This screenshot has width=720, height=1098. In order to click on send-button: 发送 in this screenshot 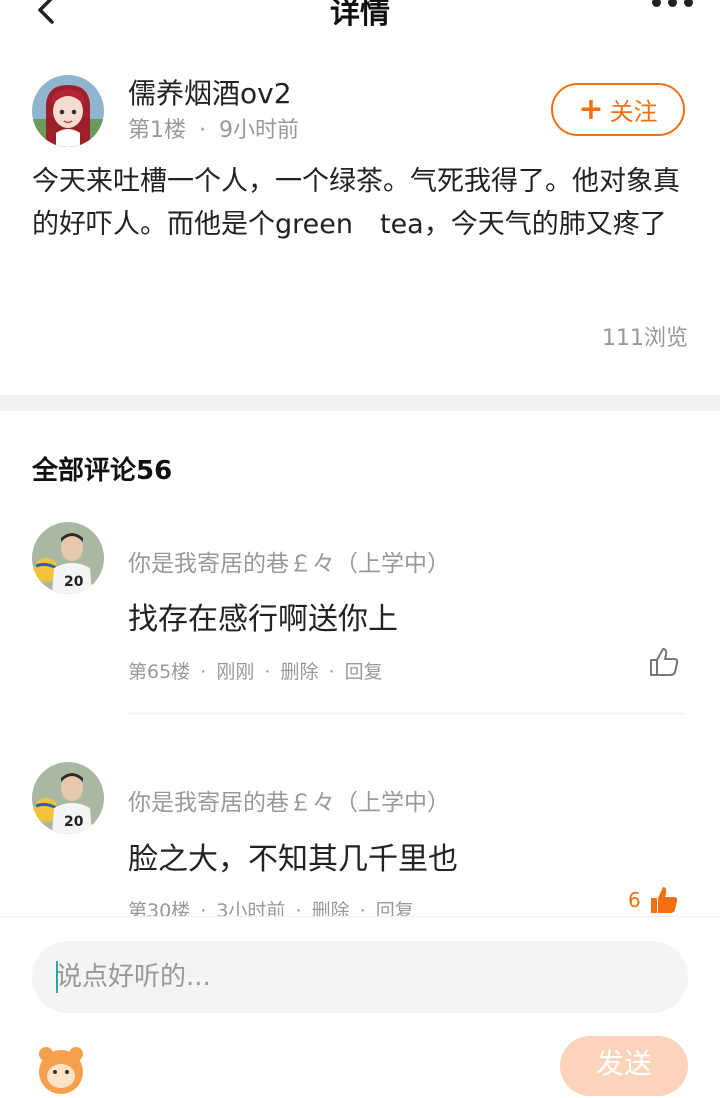, I will do `click(624, 1066)`.